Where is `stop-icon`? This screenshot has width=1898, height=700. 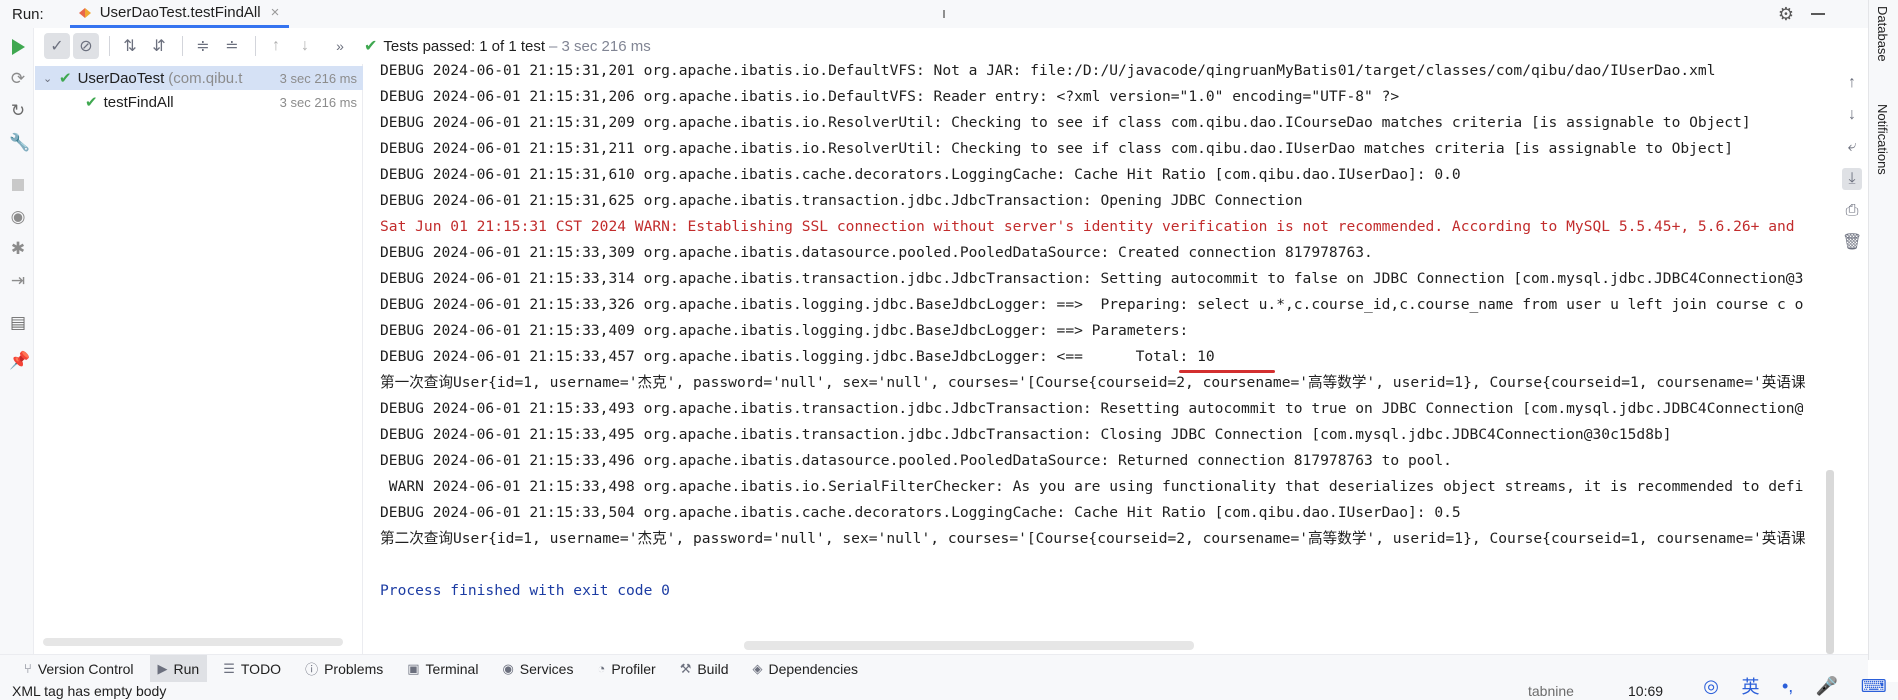 stop-icon is located at coordinates (18, 185).